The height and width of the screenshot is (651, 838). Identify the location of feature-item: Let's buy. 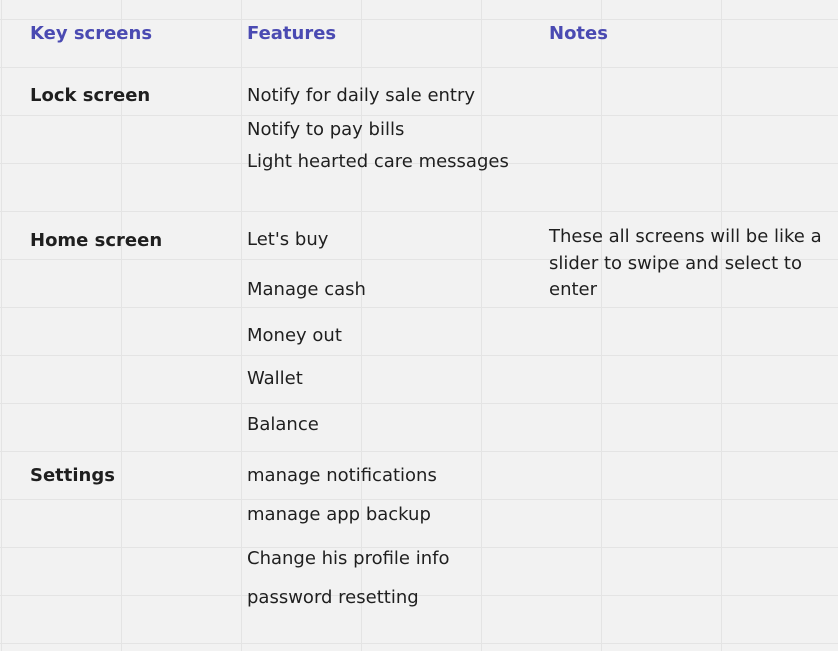
(288, 239).